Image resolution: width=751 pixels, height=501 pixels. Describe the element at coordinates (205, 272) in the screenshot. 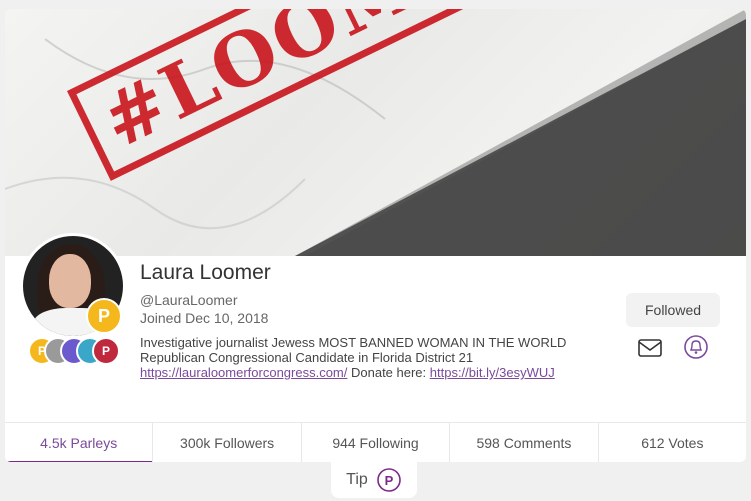

I see `profile-name: Laura Loomer` at that location.